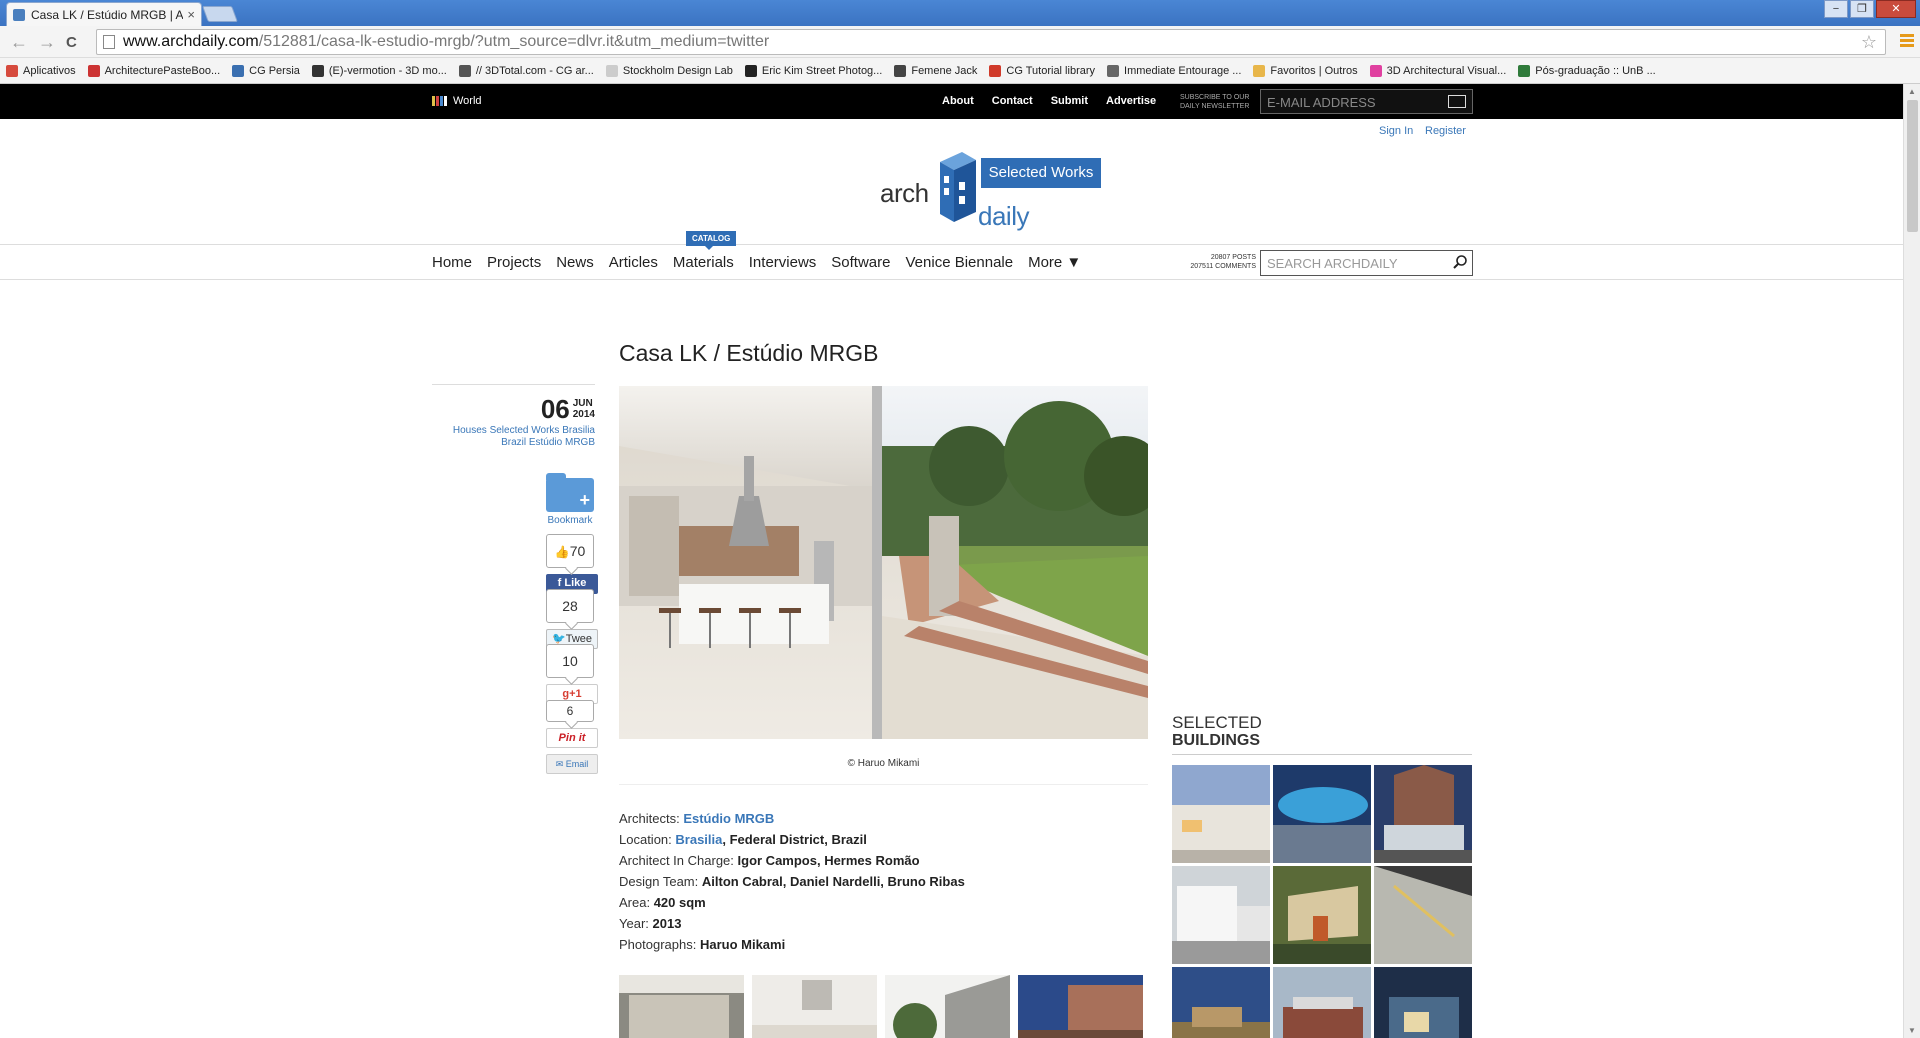 This screenshot has width=1920, height=1038. I want to click on googleplus-share: 10 g+1, so click(572, 674).